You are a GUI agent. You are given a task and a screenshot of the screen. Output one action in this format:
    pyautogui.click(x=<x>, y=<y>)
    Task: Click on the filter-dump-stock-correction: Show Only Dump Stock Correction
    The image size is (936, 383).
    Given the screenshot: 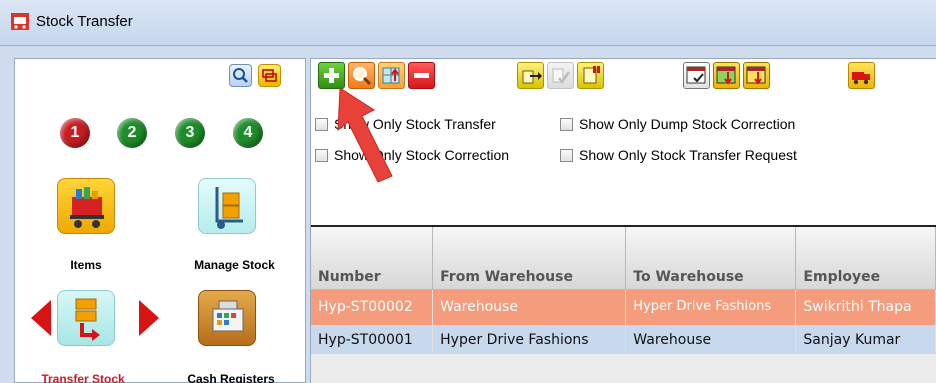 What is the action you would take?
    pyautogui.click(x=677, y=124)
    